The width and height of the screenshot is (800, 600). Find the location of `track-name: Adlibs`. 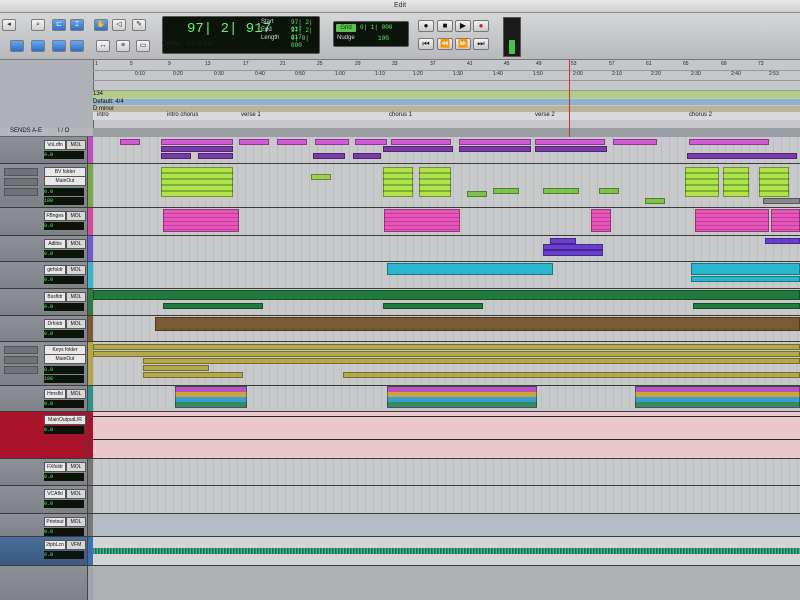

track-name: Adlibs is located at coordinates (55, 244).